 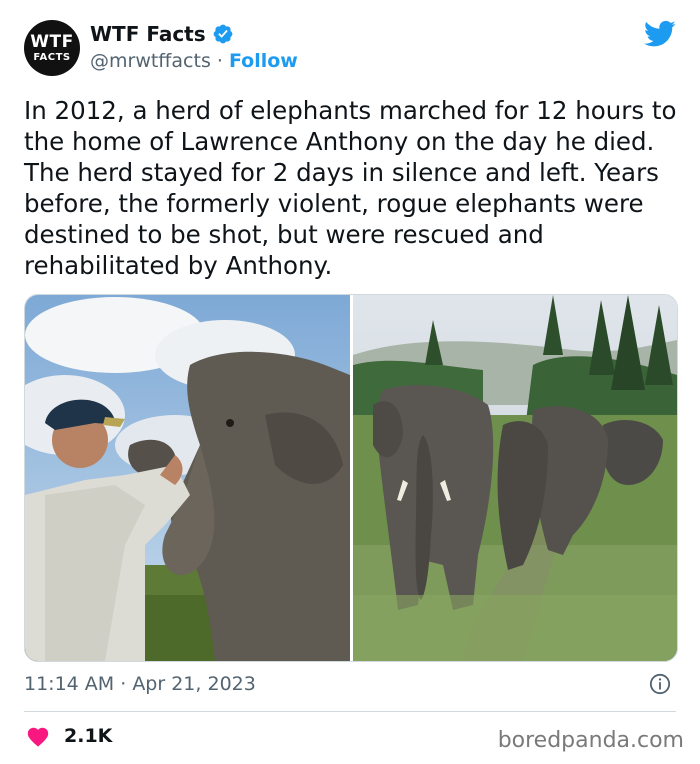 What do you see at coordinates (69, 684) in the screenshot?
I see `tweet-time: 11:14 AM` at bounding box center [69, 684].